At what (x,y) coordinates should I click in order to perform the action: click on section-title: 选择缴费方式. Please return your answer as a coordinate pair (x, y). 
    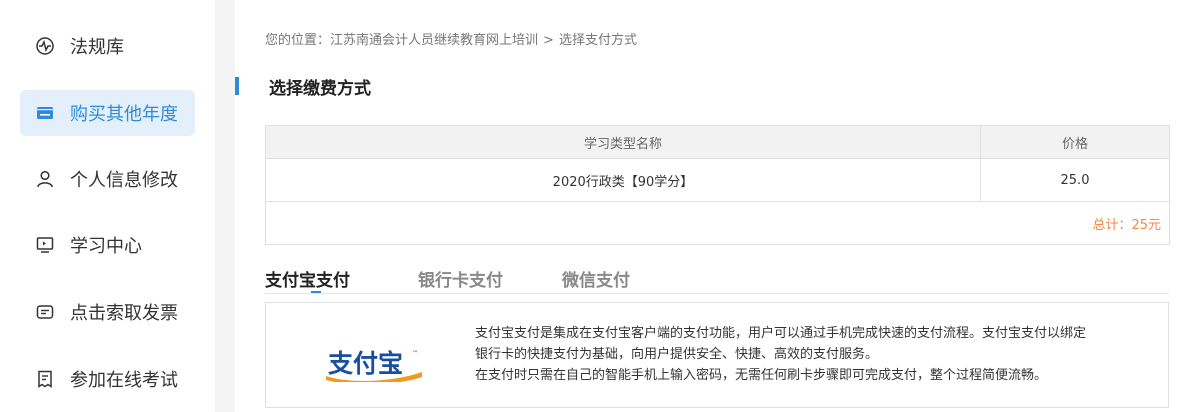
    Looking at the image, I should click on (320, 88).